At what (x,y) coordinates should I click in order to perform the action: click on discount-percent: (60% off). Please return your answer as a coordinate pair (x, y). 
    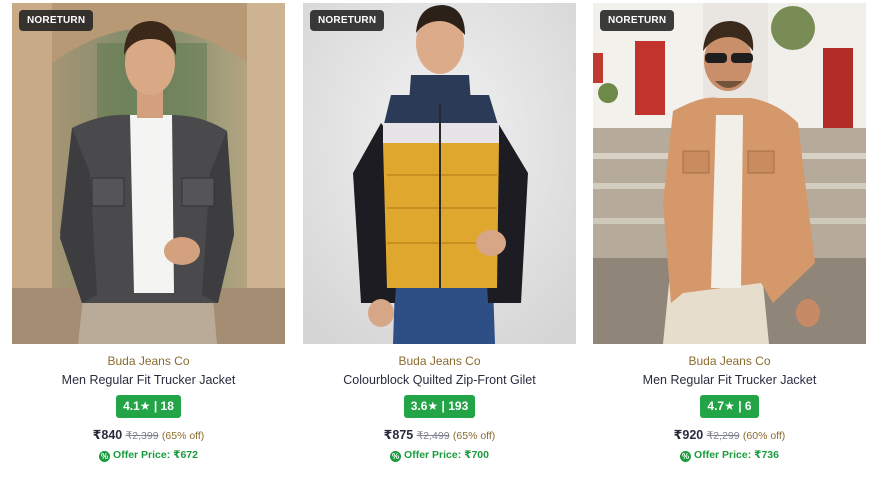
    Looking at the image, I should click on (764, 436).